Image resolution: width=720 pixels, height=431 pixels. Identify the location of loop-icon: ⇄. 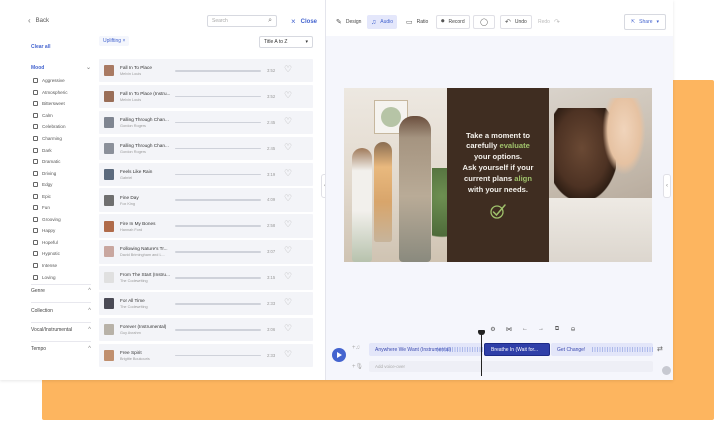
(660, 349).